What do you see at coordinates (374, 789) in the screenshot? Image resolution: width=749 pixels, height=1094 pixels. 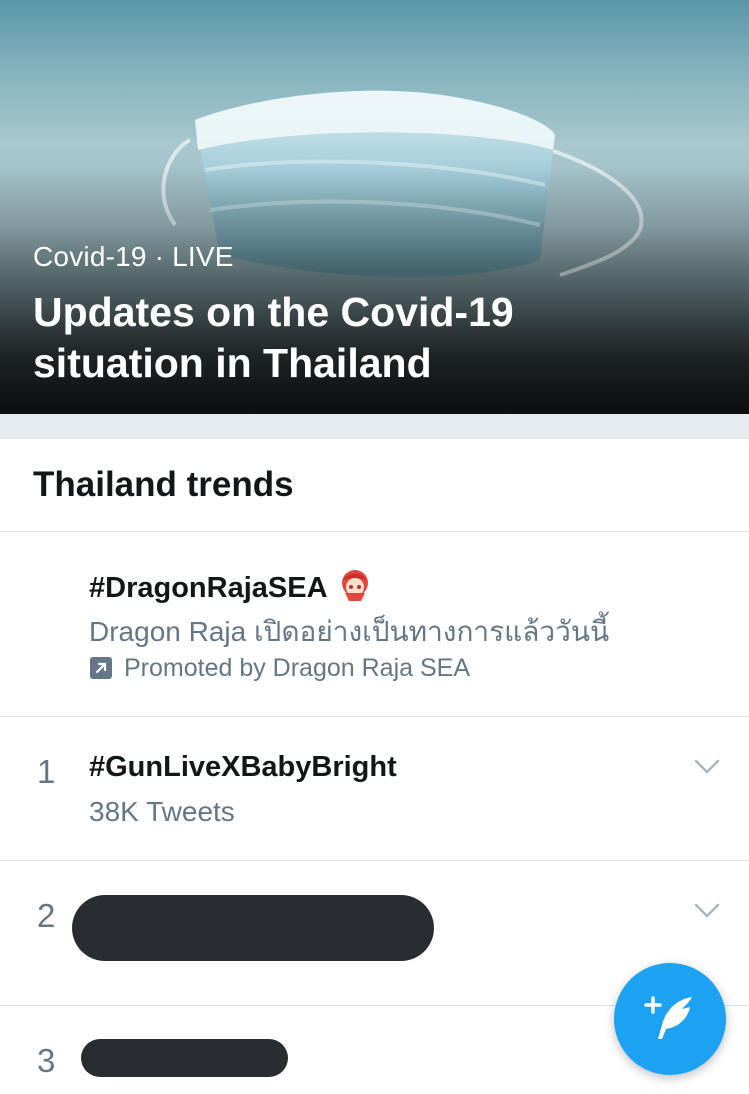 I see `trend-row: 1 #GunLiveXBabyBright 38K Tweets` at bounding box center [374, 789].